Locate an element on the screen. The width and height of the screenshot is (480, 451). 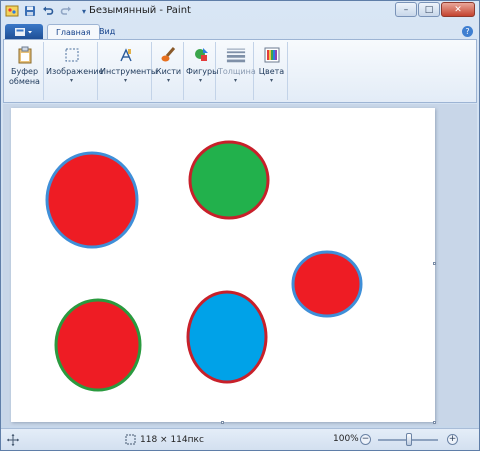
window-title: Безымянный - Paint is located at coordinates (140, 10).